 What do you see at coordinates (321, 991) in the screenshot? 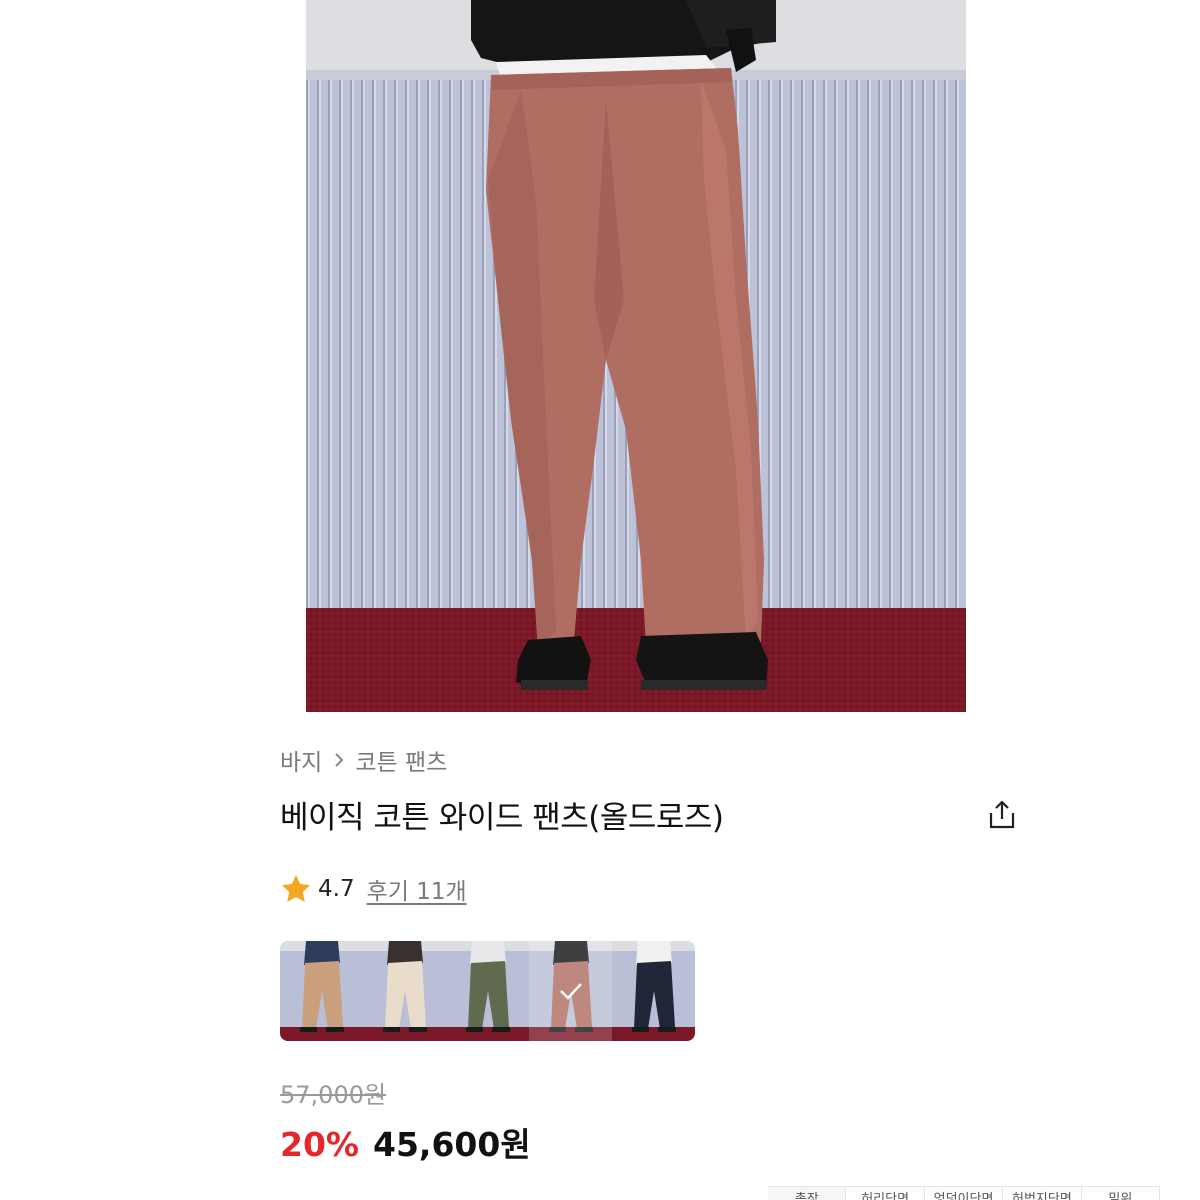
I see `color-swatch-beige` at bounding box center [321, 991].